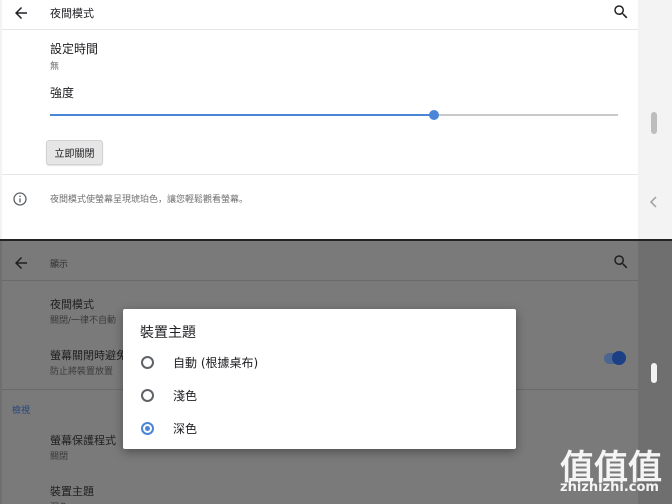 The image size is (672, 504). What do you see at coordinates (149, 200) in the screenshot?
I see `info-description: 夜間模式使螢幕呈現琥珀色，讓您輕鬆觀看螢幕。` at bounding box center [149, 200].